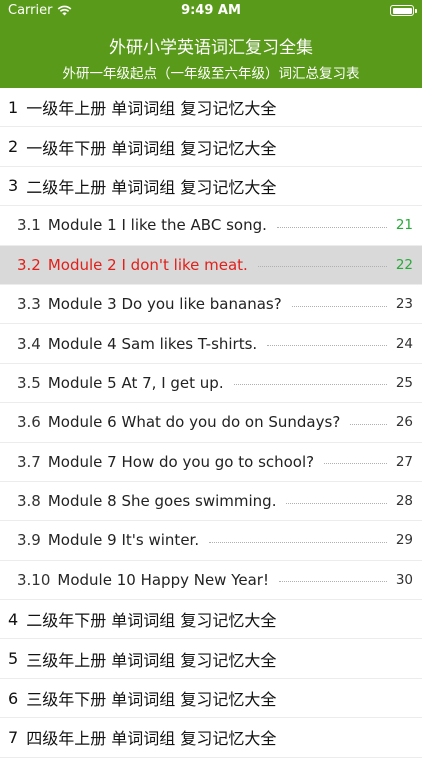 This screenshot has width=422, height=758. I want to click on section-row: 3.10 Module 10 Happy New Year! 30, so click(211, 581).